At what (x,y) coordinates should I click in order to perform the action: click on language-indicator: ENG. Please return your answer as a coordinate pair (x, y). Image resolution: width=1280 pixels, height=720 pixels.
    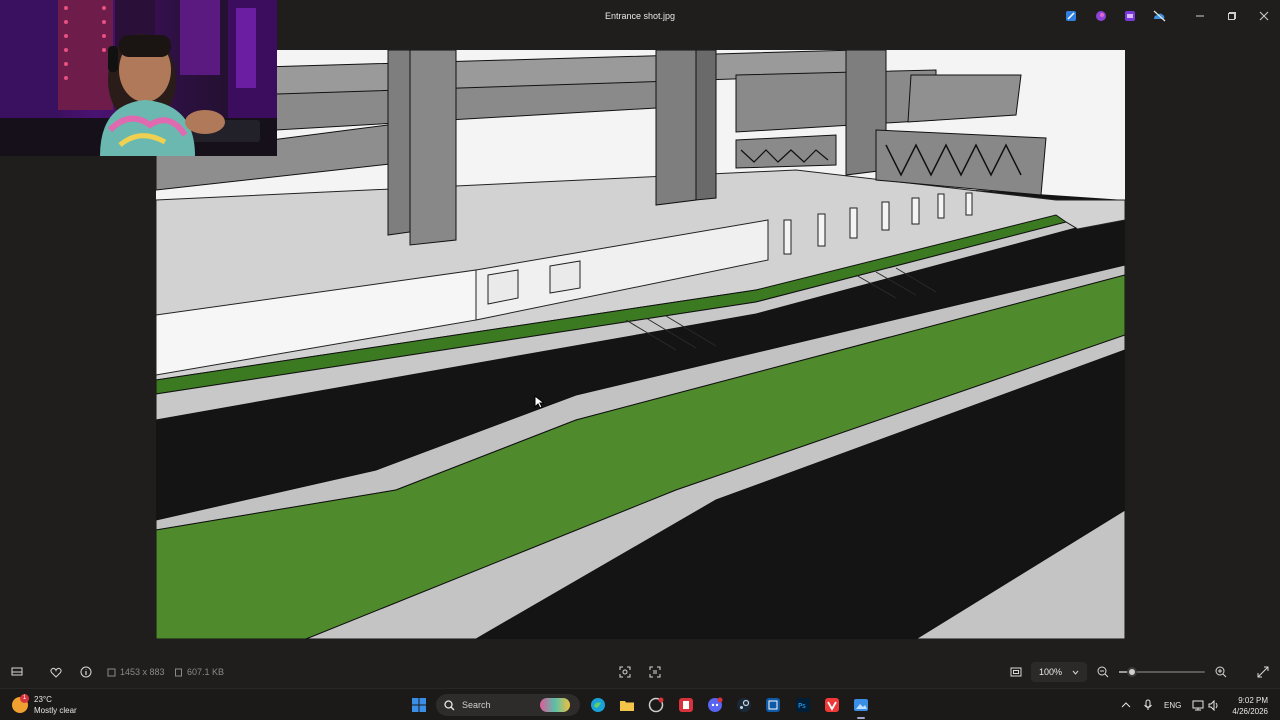
    Looking at the image, I should click on (1172, 705).